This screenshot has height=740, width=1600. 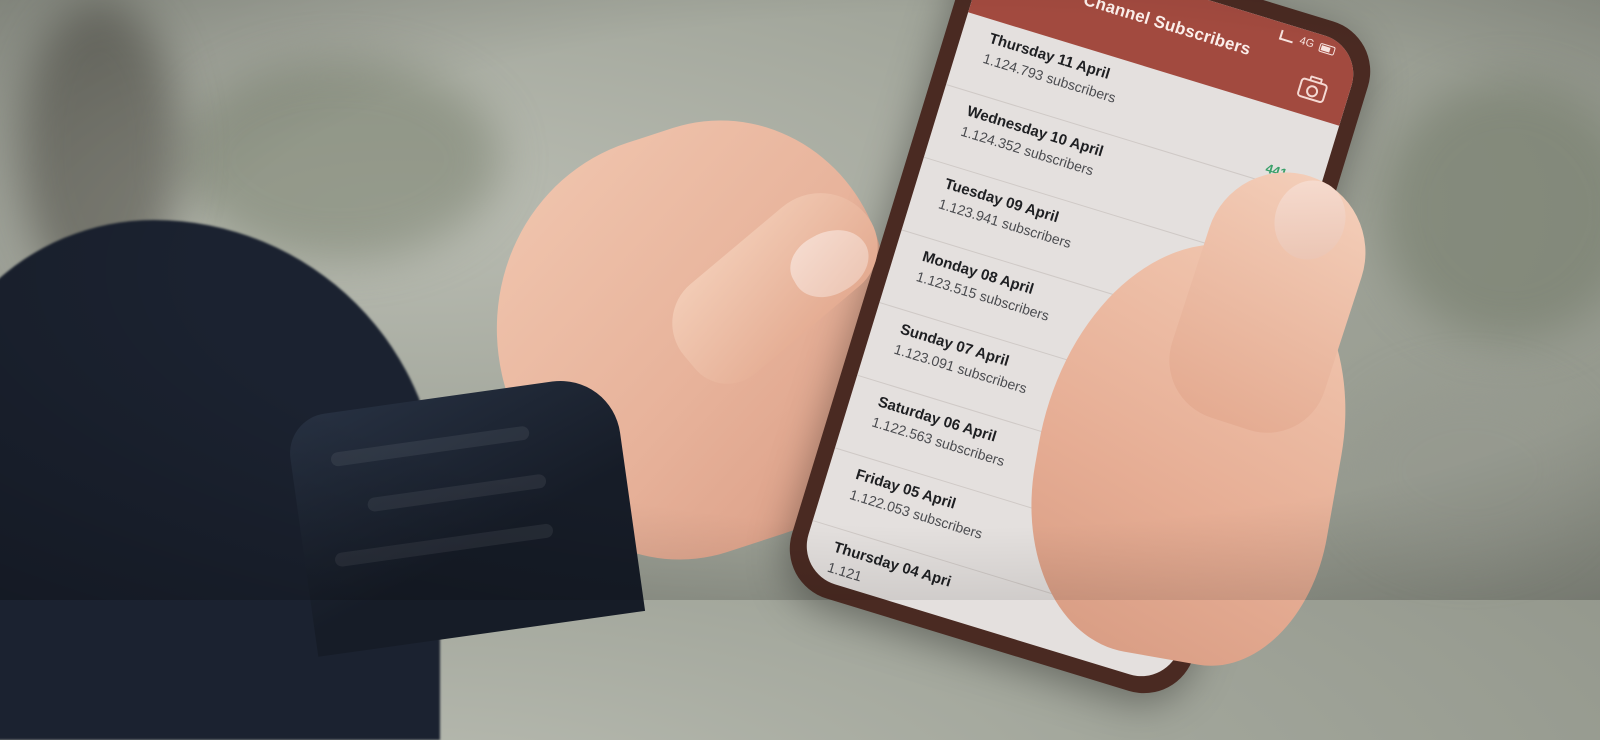 I want to click on battery-icon, so click(x=1327, y=49).